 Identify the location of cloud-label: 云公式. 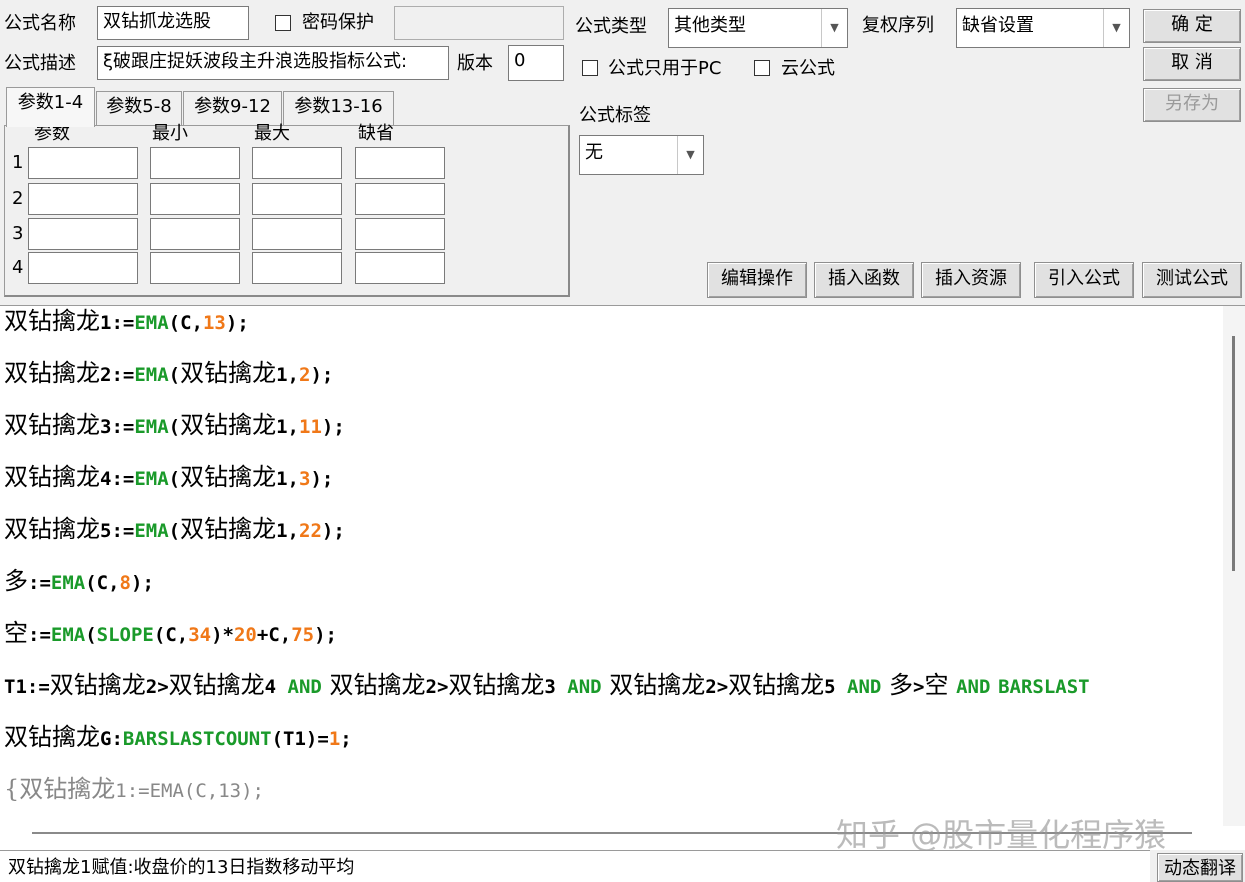
(808, 68).